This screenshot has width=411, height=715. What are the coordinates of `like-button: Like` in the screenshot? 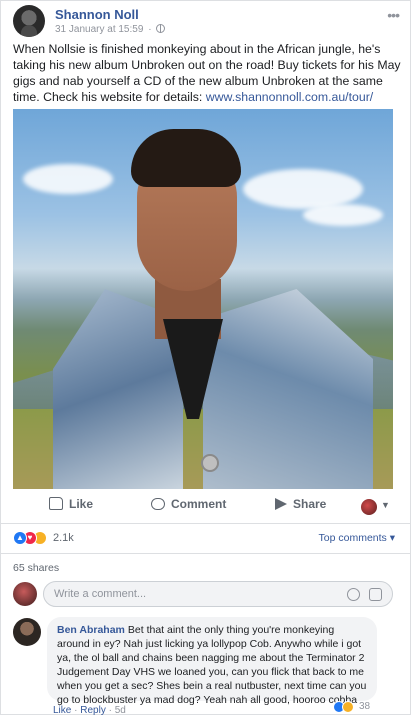 It's located at (71, 504).